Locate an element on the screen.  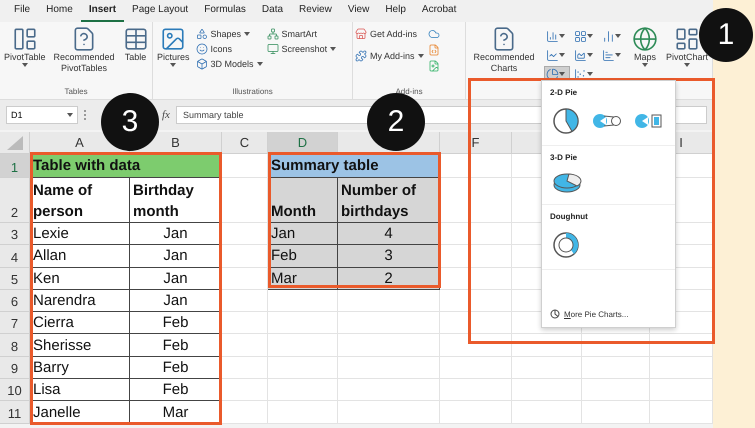
row-header: 11 is located at coordinates (15, 412).